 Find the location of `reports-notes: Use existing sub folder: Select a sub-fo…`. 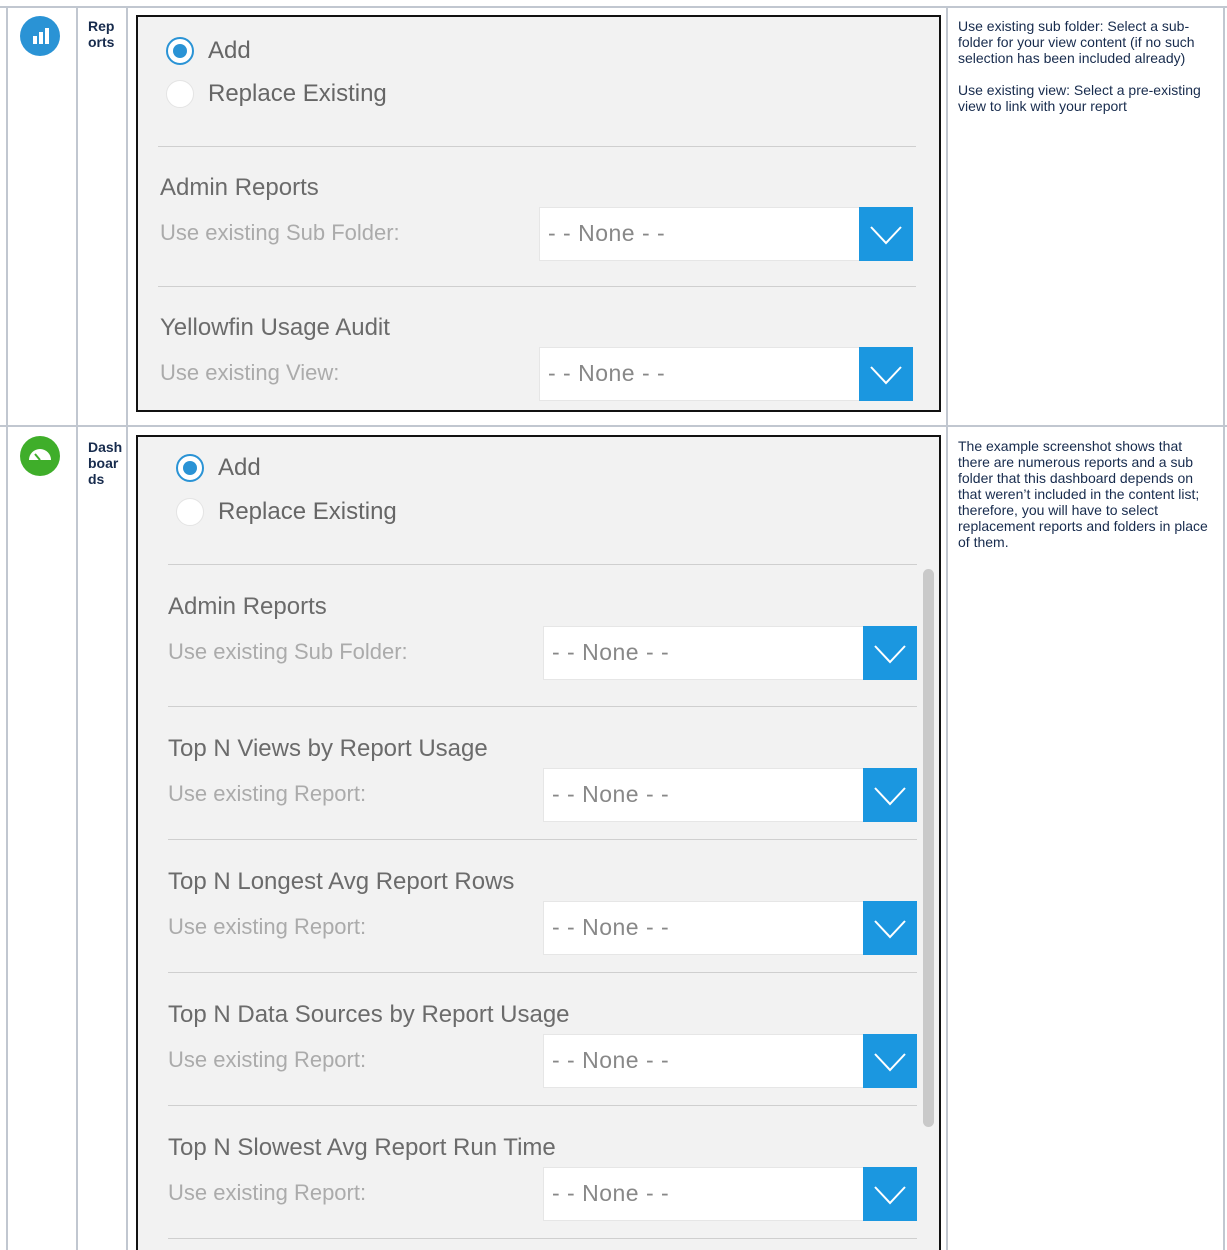

reports-notes: Use existing sub folder: Select a sub-fo… is located at coordinates (1086, 74).